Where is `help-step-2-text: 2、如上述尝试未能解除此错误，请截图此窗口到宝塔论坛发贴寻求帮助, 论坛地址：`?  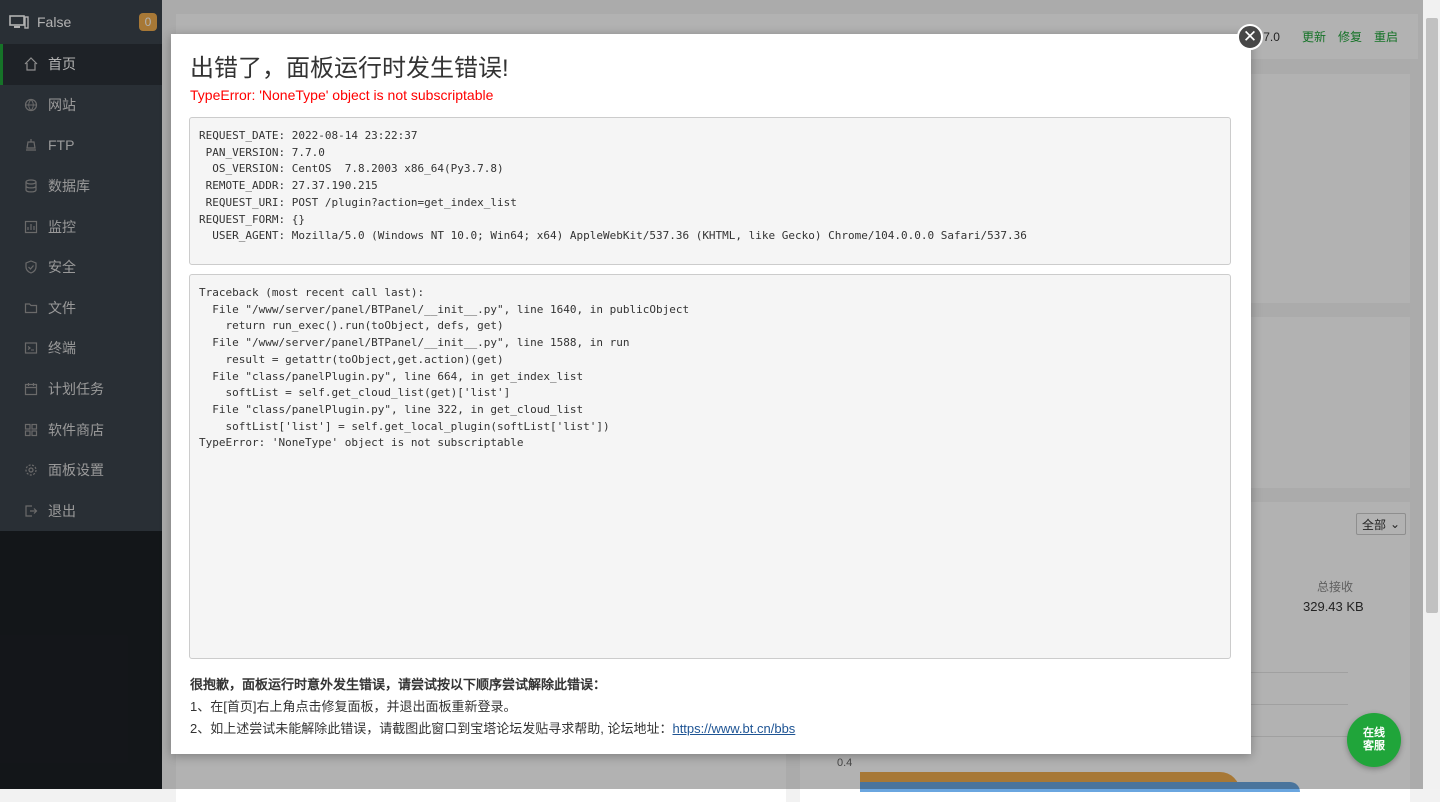
help-step-2-text: 2、如上述尝试未能解除此错误，请截图此窗口到宝塔论坛发贴寻求帮助, 论坛地址： is located at coordinates (431, 728).